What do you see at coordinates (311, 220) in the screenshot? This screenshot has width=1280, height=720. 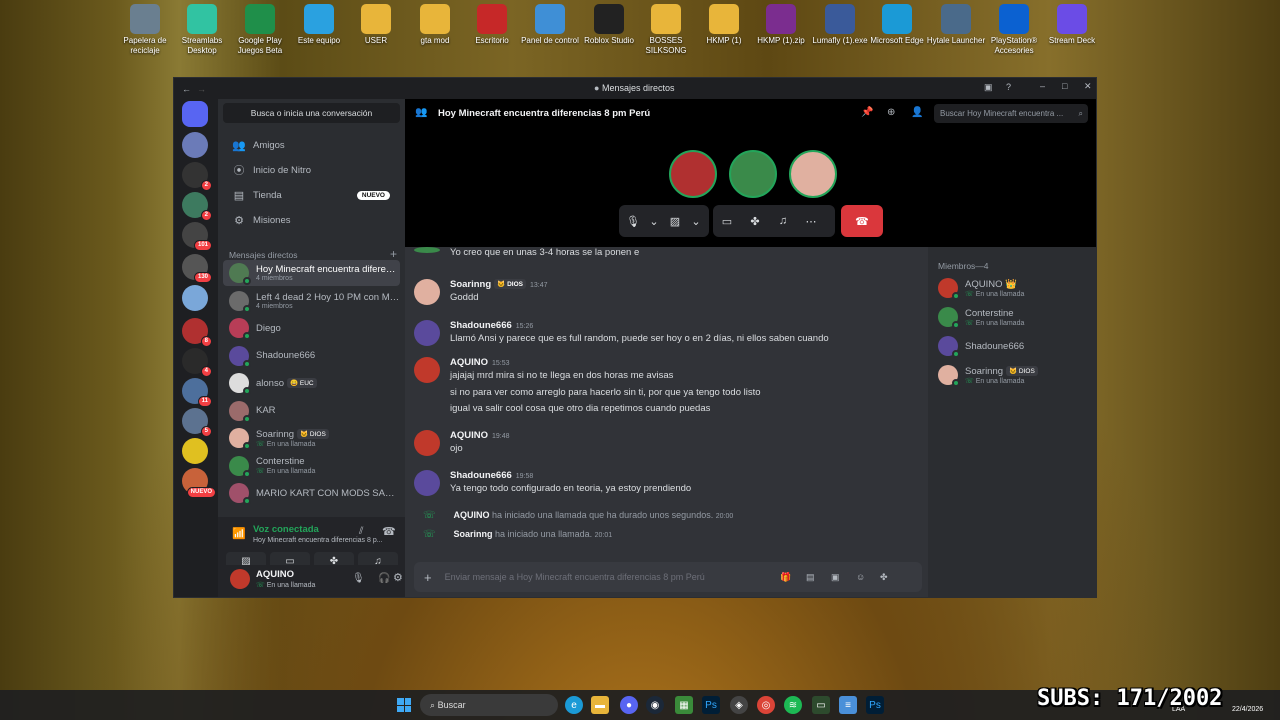 I see `nav-item-misiones: ⚙ Misiones` at bounding box center [311, 220].